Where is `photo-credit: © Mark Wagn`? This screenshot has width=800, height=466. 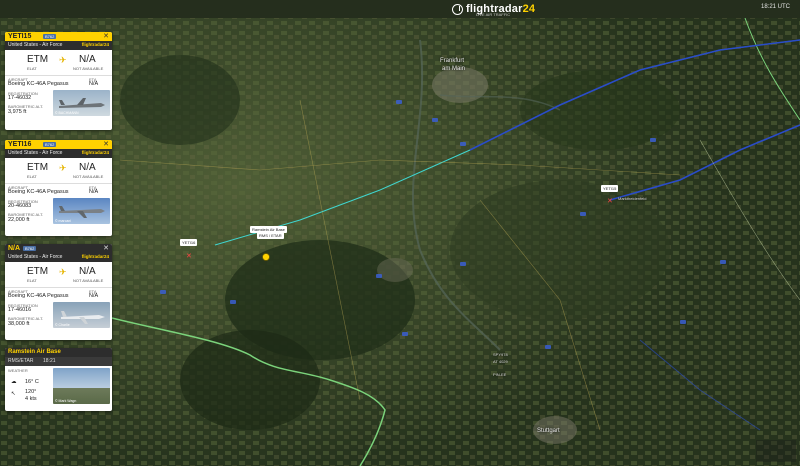 photo-credit: © Mark Wagn is located at coordinates (66, 401).